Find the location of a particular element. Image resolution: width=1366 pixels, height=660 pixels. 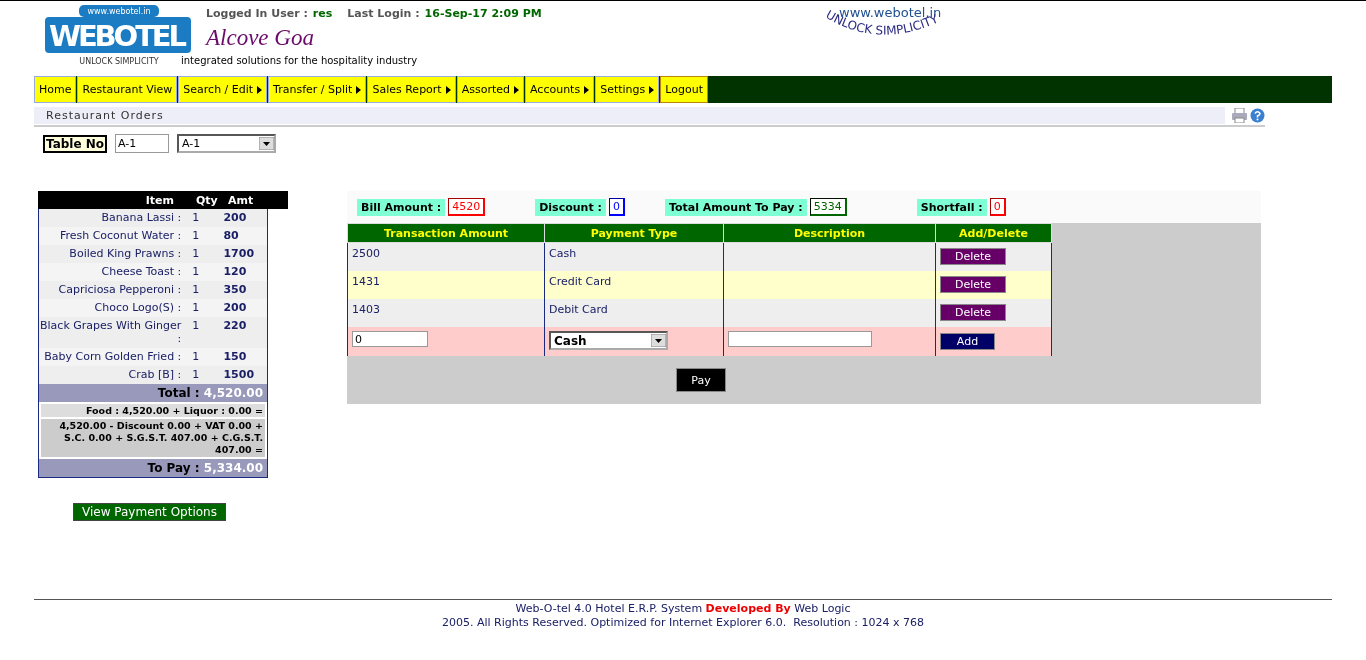

item-name: Boiled King Prawns : is located at coordinates (125, 253).